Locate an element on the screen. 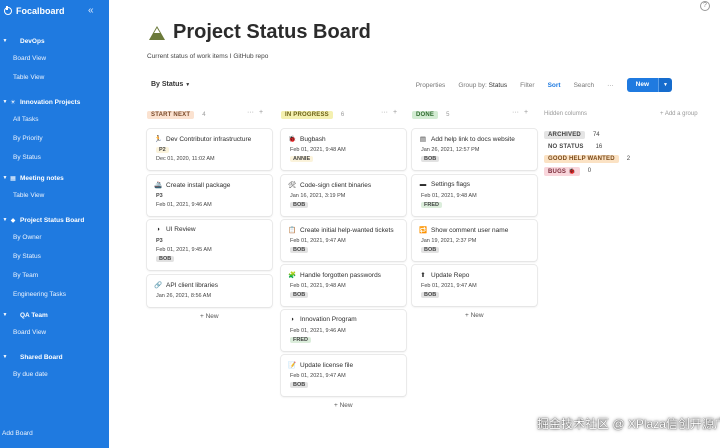  sidebar-board-4: ▼ QA Team is located at coordinates (54, 315).